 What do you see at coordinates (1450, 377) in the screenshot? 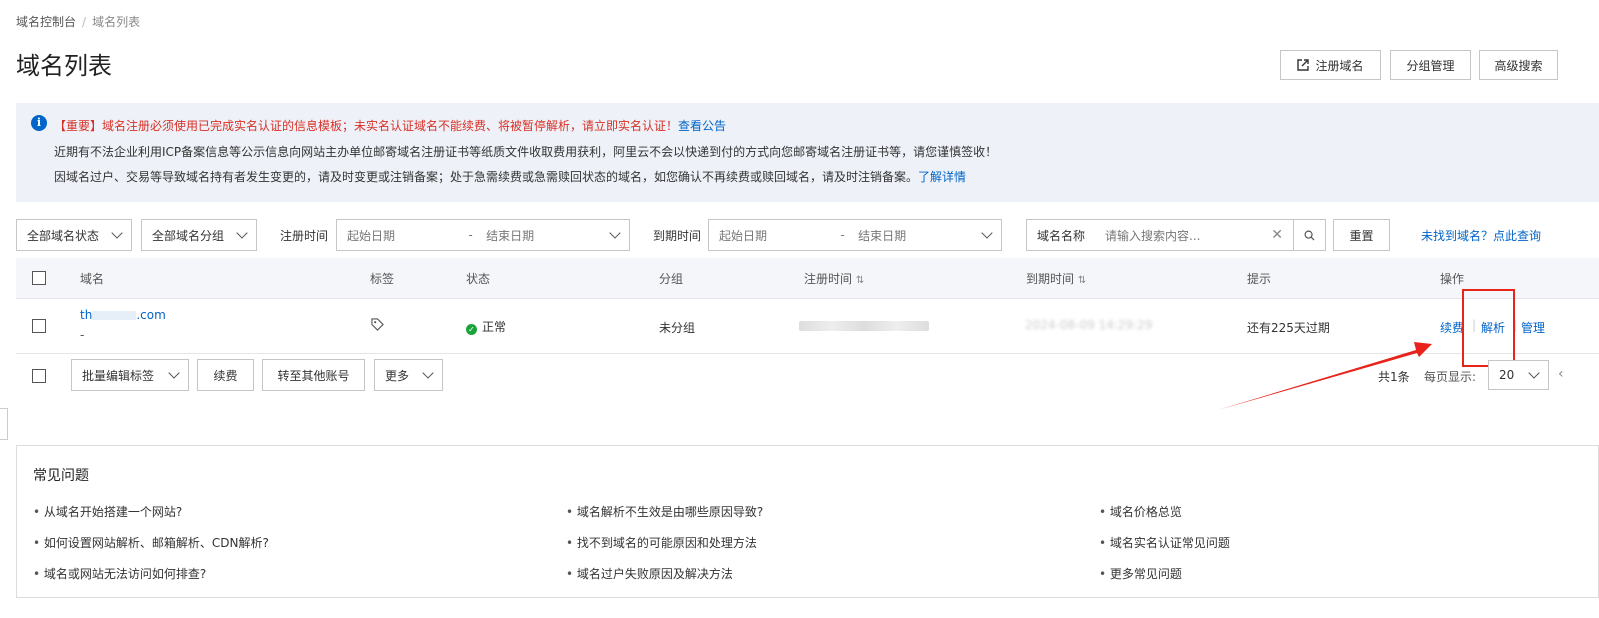
I see `per-page-label: 每页显示:` at bounding box center [1450, 377].